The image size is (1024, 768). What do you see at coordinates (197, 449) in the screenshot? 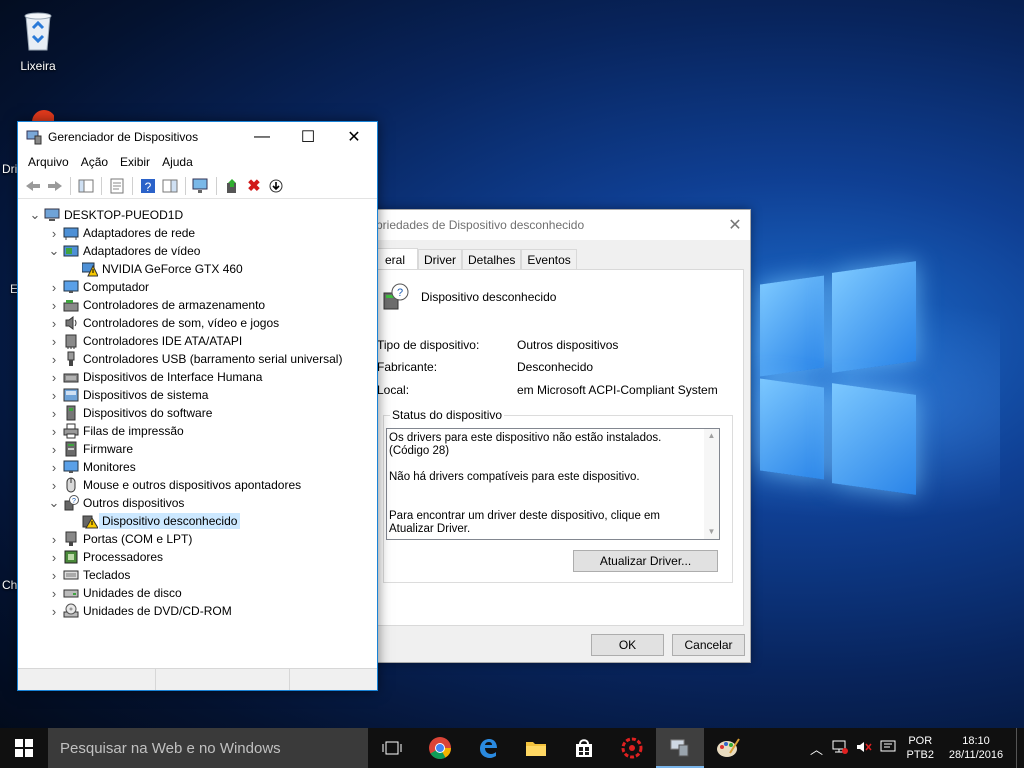
I see `tree-node: › Firmware` at bounding box center [197, 449].